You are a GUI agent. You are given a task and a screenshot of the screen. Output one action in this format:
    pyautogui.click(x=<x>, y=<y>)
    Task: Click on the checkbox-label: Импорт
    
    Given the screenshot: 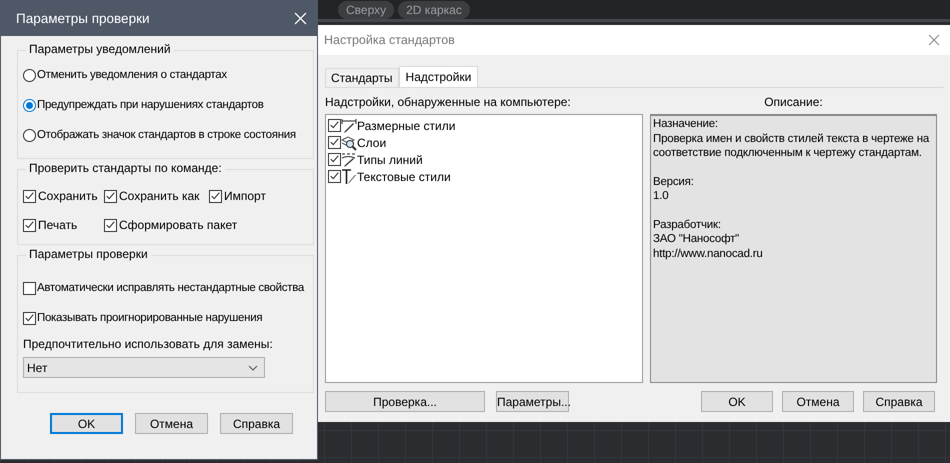 What is the action you would take?
    pyautogui.click(x=245, y=196)
    